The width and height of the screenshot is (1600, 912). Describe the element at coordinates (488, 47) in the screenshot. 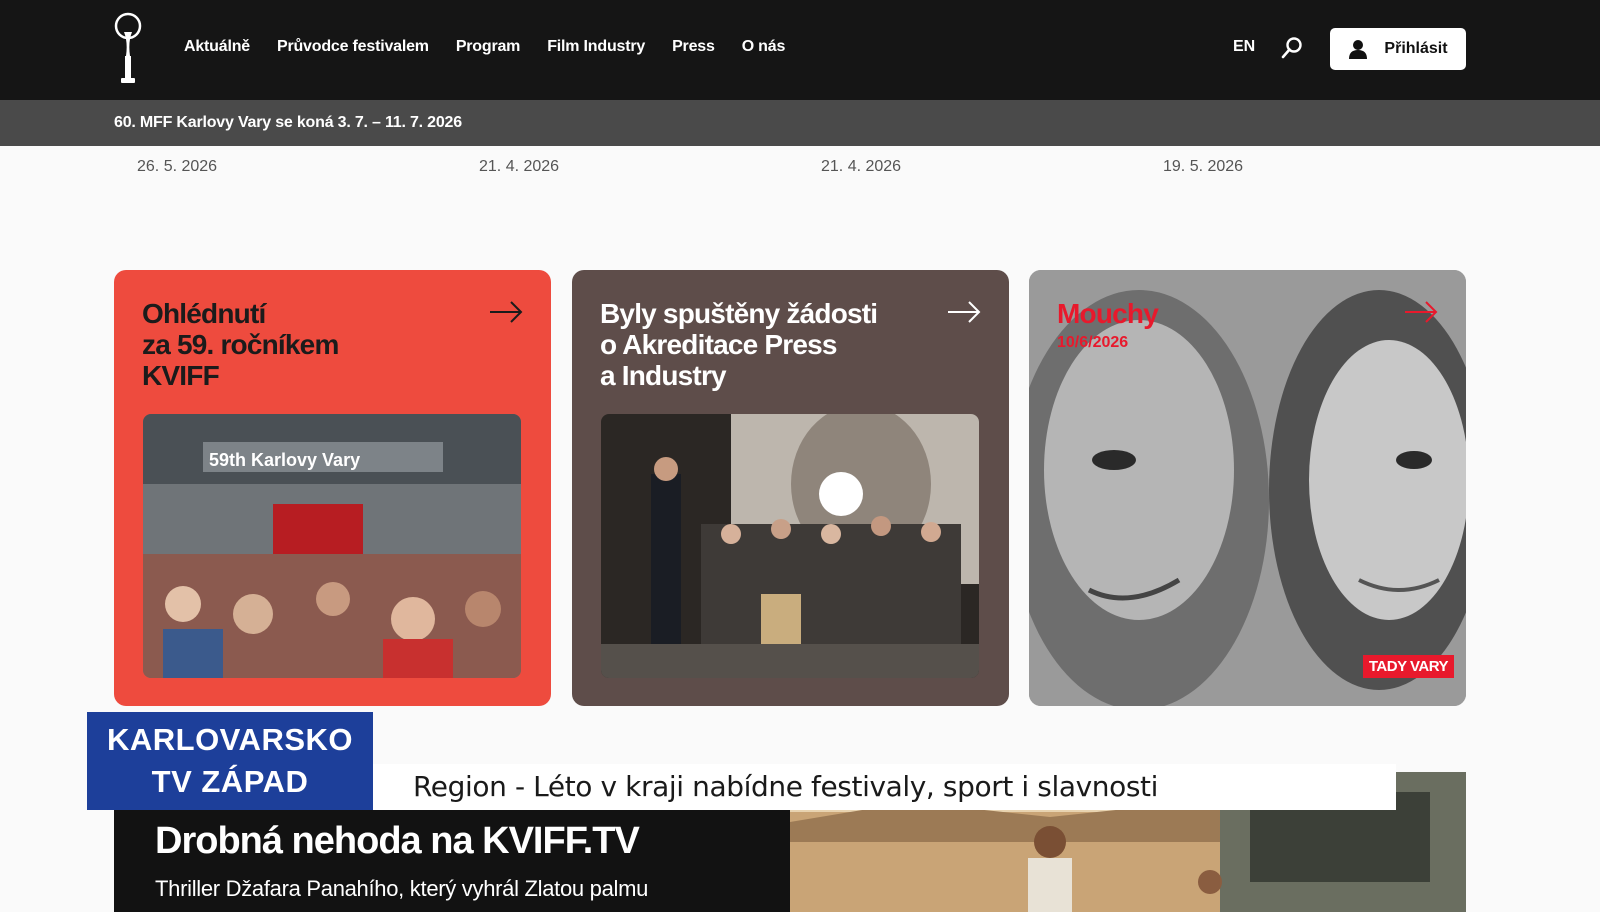

I see `nav-program: Program` at that location.